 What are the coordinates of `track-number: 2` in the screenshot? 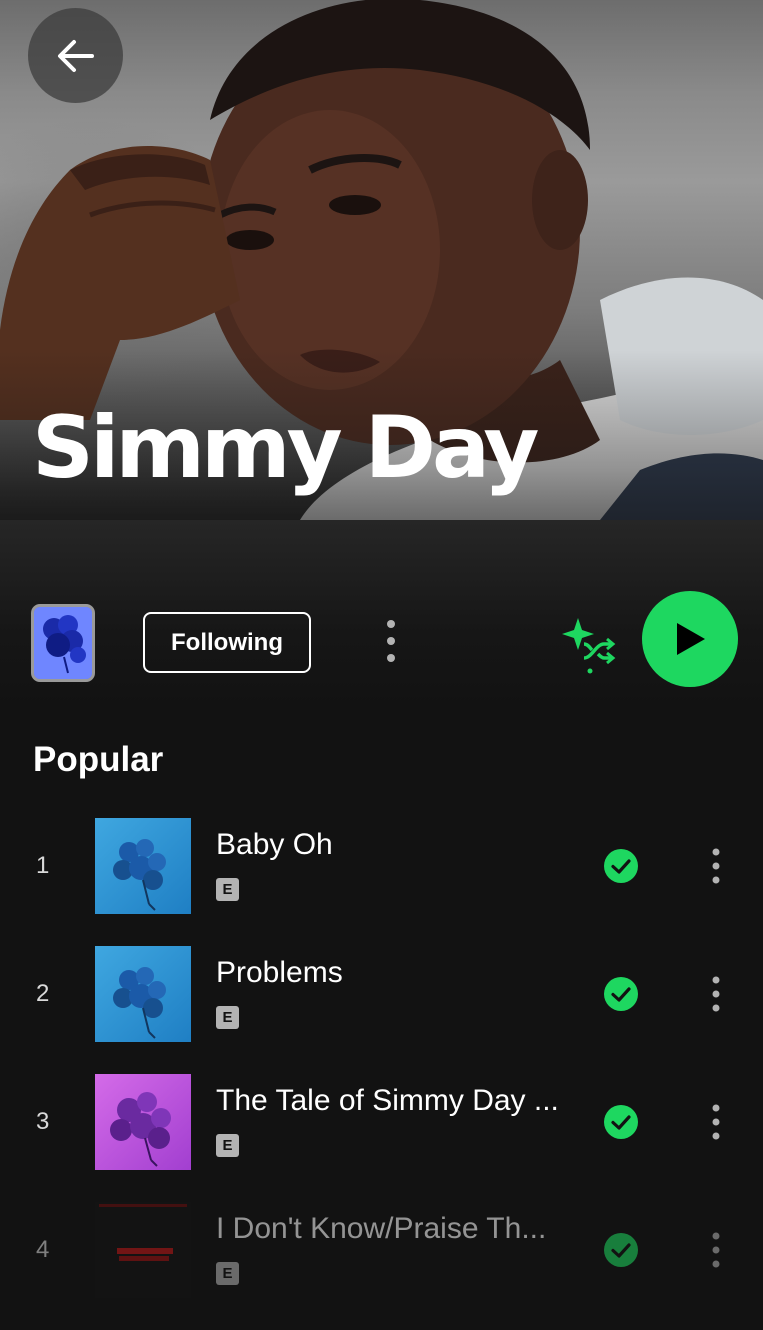 It's located at (43, 993).